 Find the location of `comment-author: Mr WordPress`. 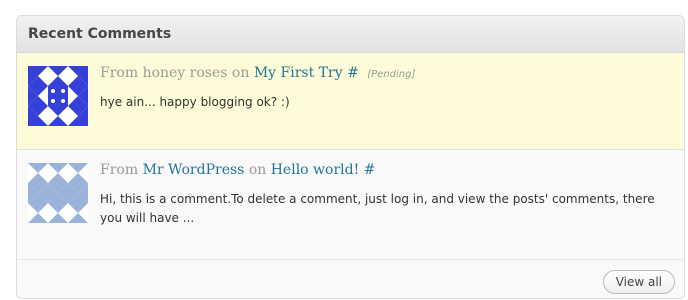

comment-author: Mr WordPress is located at coordinates (194, 170).